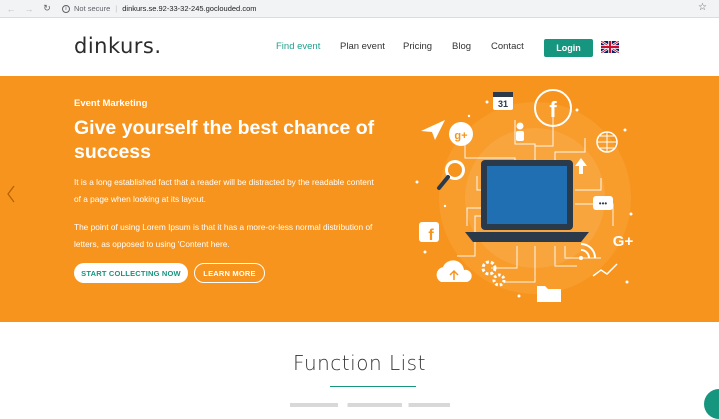  What do you see at coordinates (66, 8) in the screenshot?
I see `info-icon: i` at bounding box center [66, 8].